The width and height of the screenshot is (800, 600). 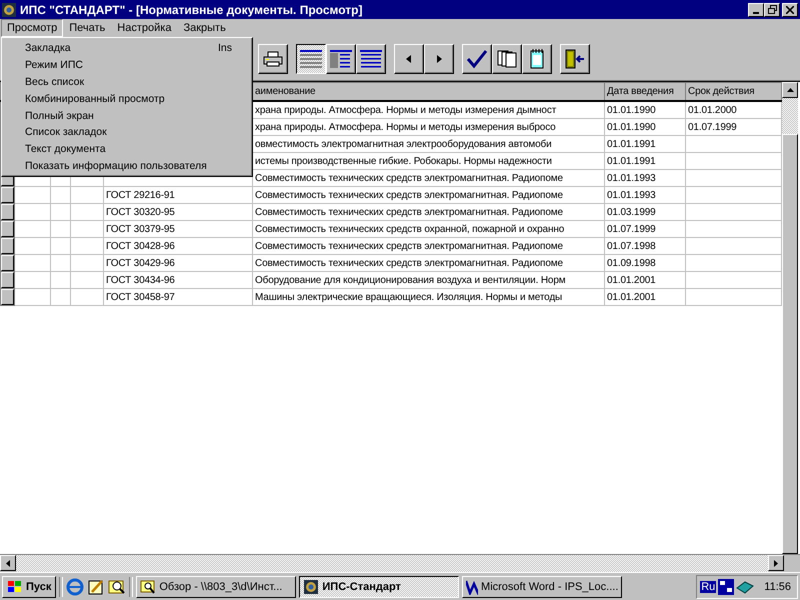 What do you see at coordinates (127, 65) in the screenshot?
I see `menu-item: Режим ИПС` at bounding box center [127, 65].